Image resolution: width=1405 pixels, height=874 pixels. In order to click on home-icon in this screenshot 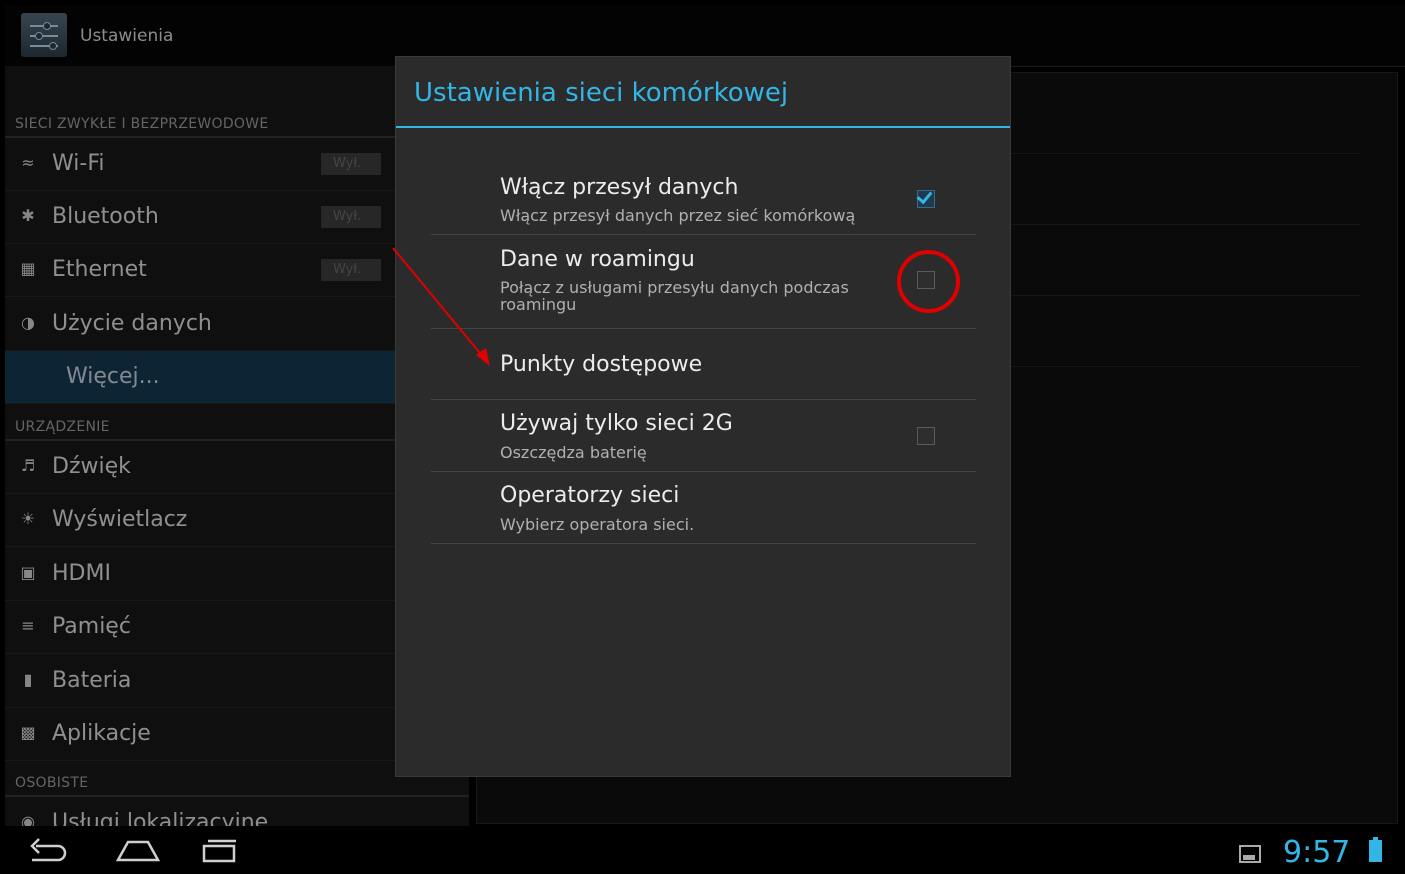, I will do `click(138, 851)`.